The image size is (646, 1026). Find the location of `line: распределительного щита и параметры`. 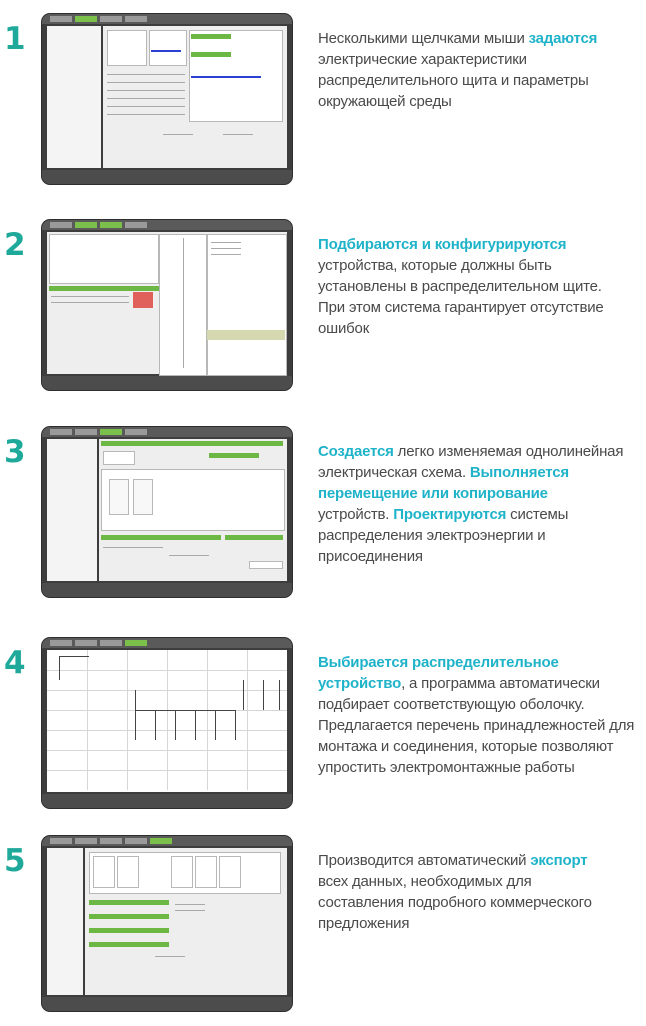

line: распределительного щита и параметры is located at coordinates (482, 80).